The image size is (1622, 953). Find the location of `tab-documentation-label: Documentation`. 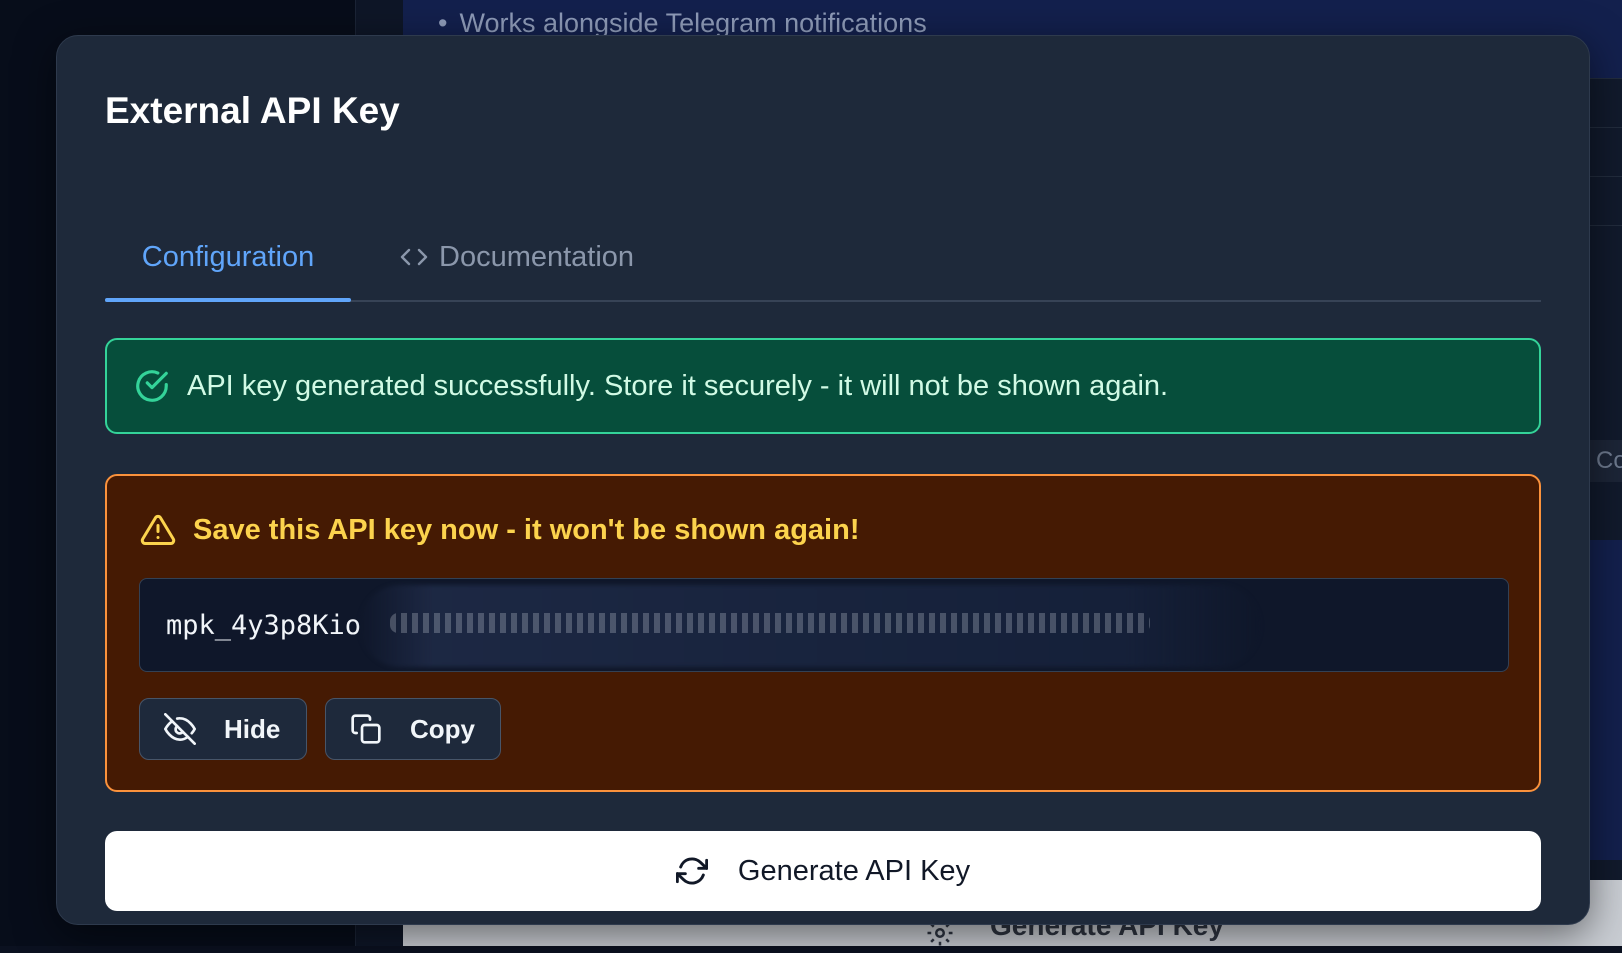

tab-documentation-label: Documentation is located at coordinates (537, 256).